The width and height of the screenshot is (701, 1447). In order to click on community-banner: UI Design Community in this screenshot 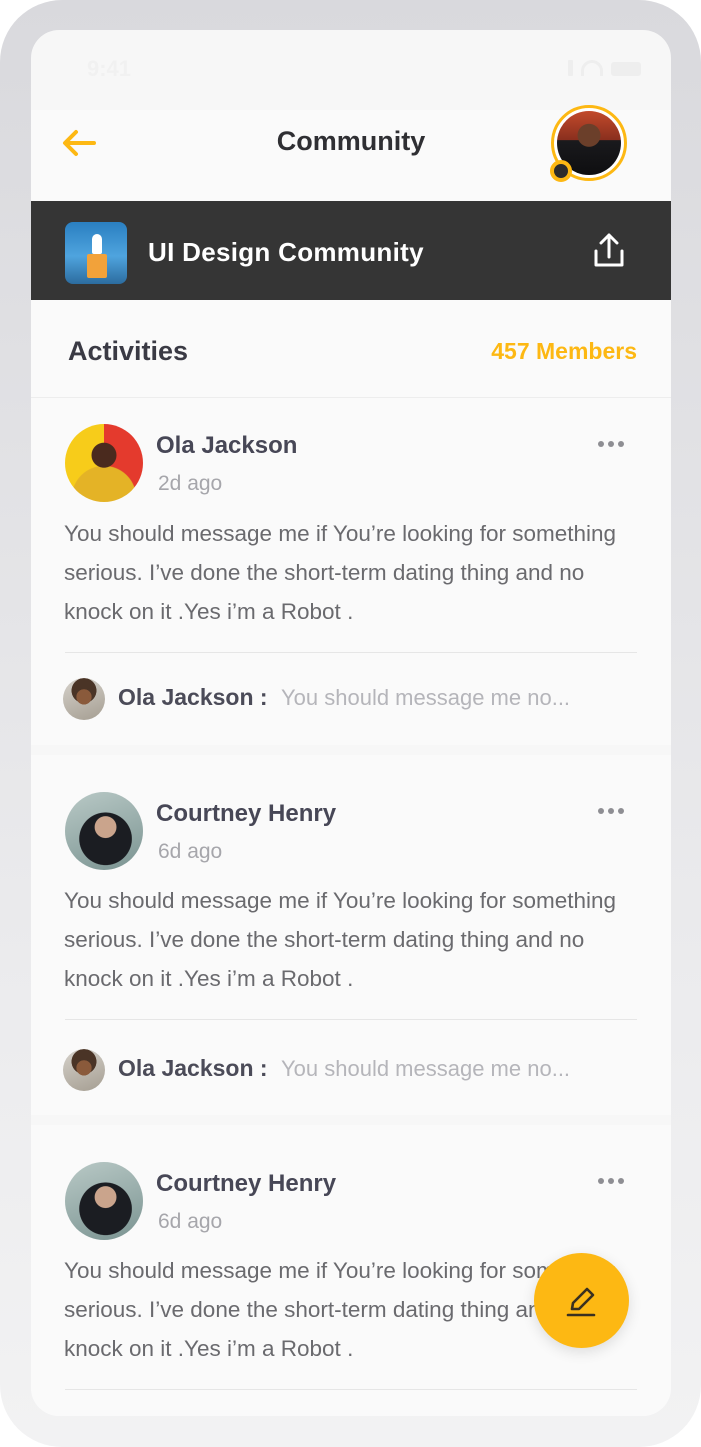, I will do `click(351, 250)`.